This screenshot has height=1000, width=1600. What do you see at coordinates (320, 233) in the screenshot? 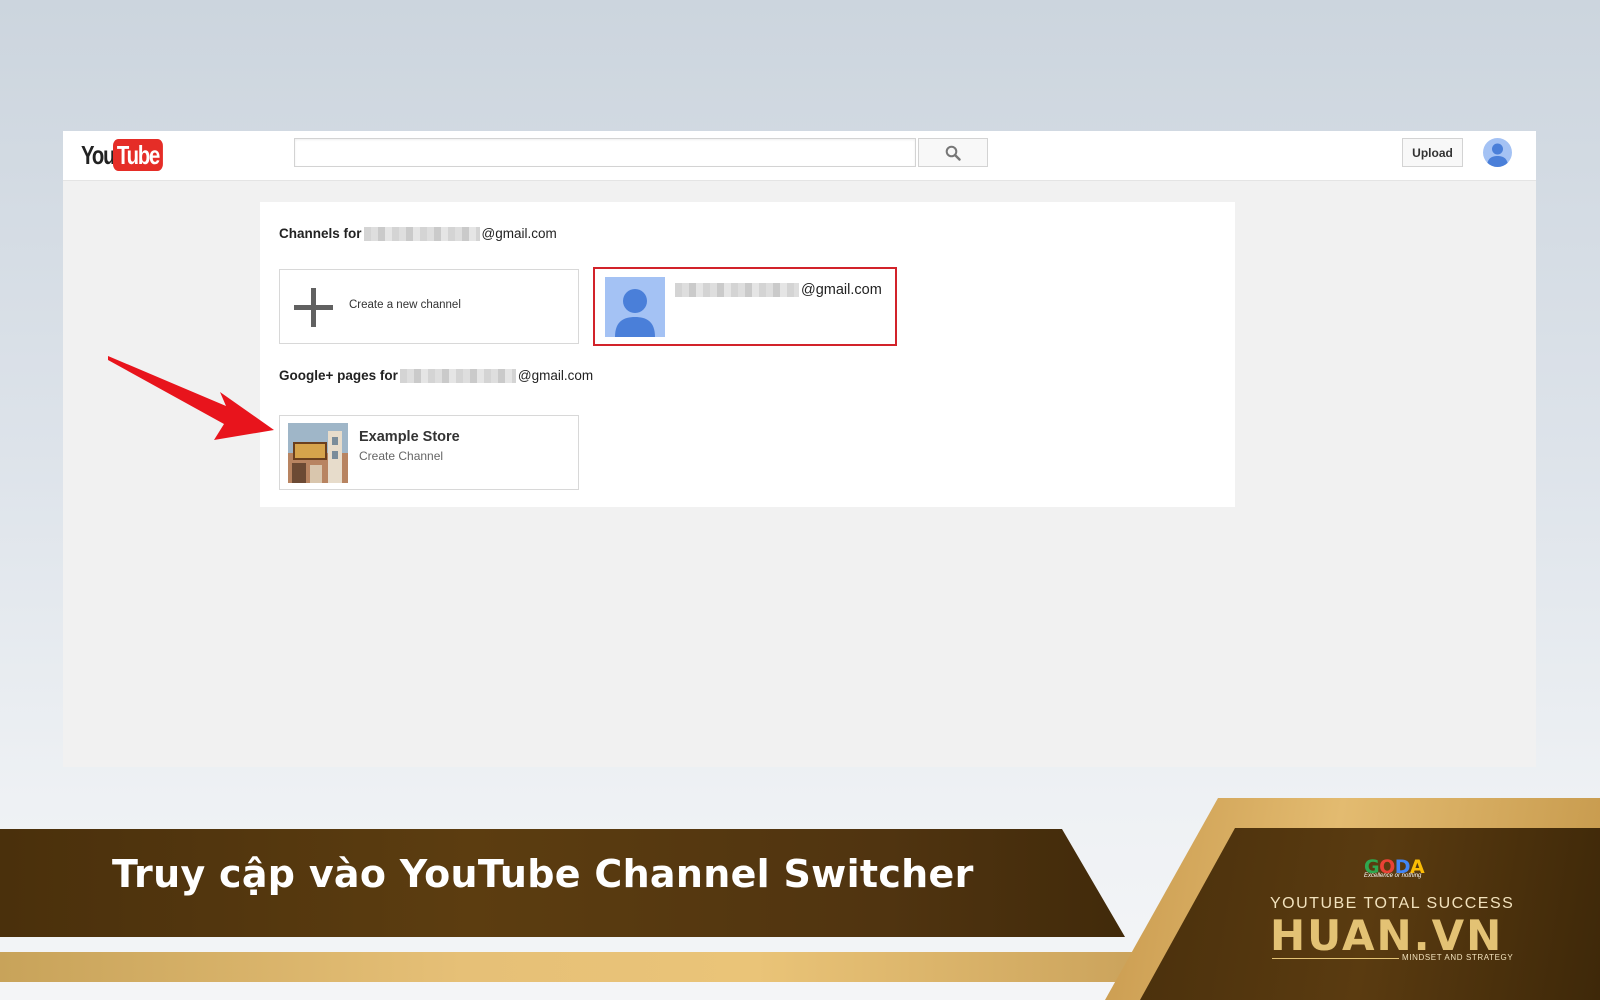
I see `channels-heading-label: Channels for` at bounding box center [320, 233].